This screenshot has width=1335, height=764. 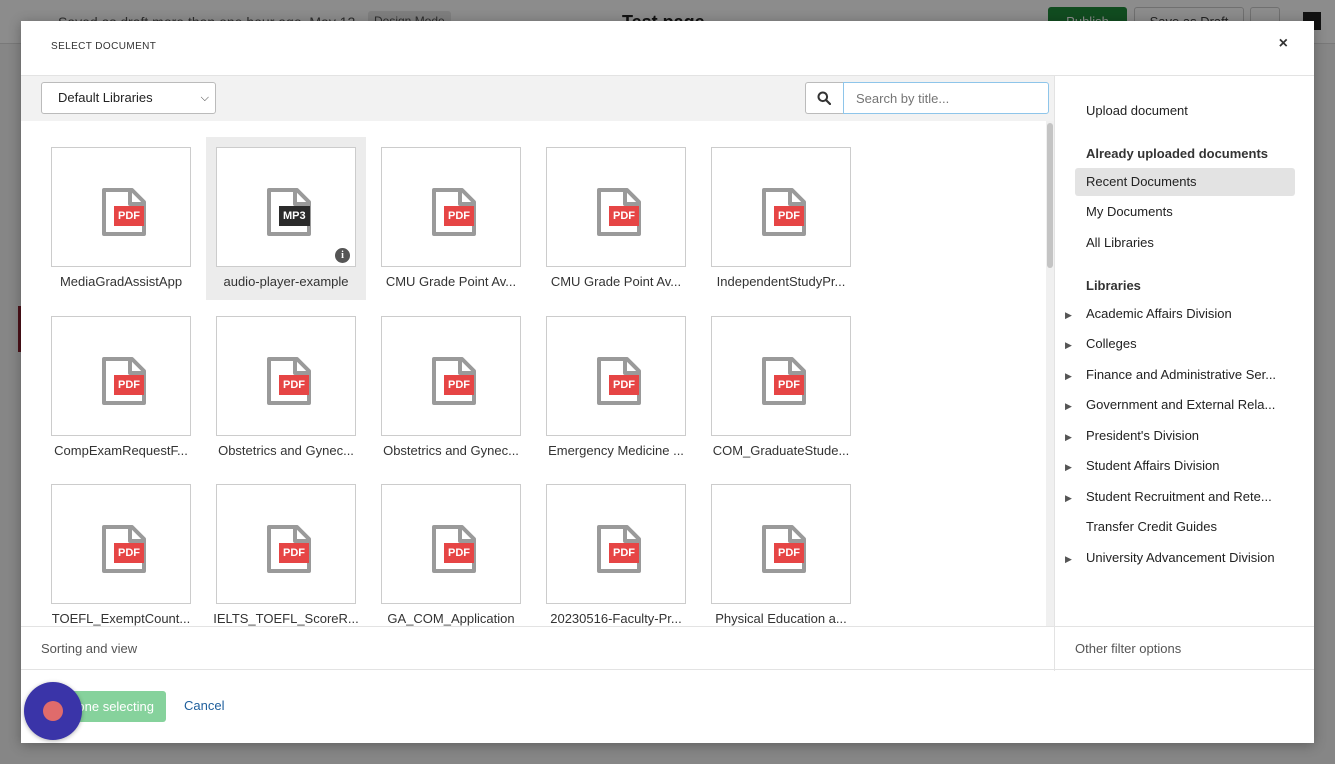 I want to click on sidebar-item-recent-documents: Recent Documents, so click(x=1185, y=182).